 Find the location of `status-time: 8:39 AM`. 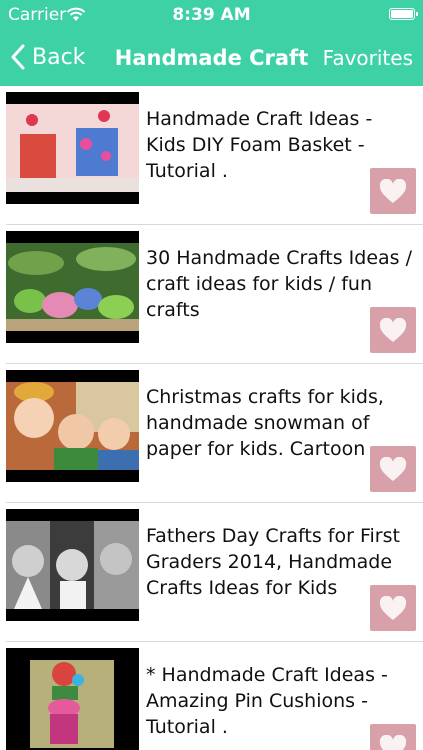

status-time: 8:39 AM is located at coordinates (211, 15).